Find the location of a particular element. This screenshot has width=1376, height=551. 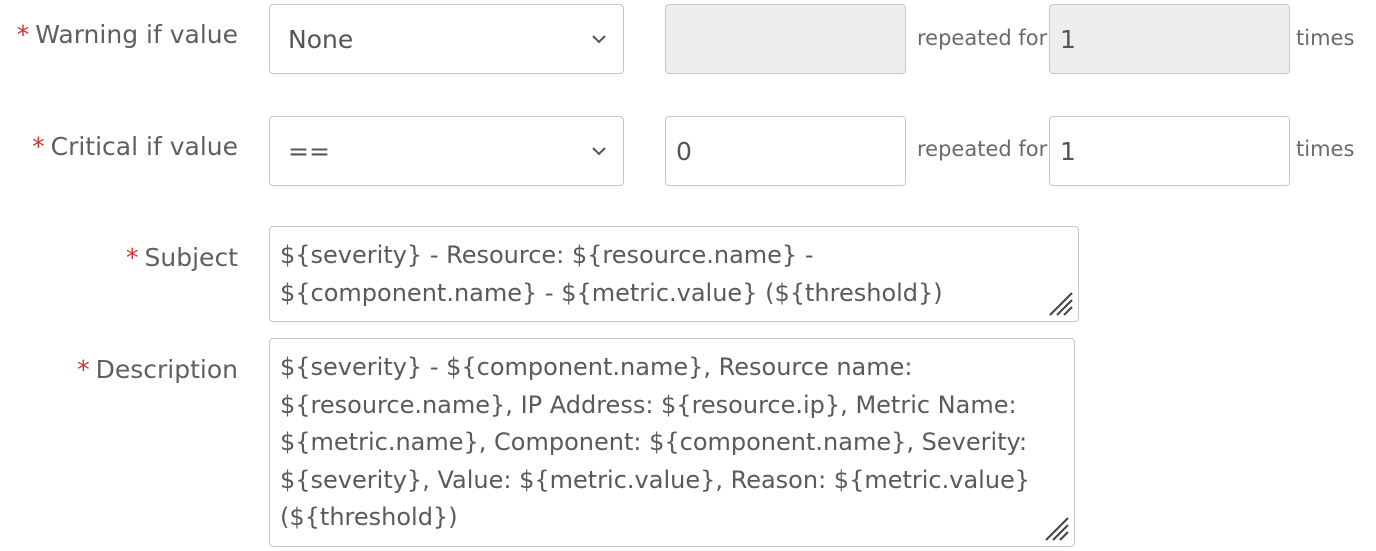

subject-label: * Subject is located at coordinates (182, 257).